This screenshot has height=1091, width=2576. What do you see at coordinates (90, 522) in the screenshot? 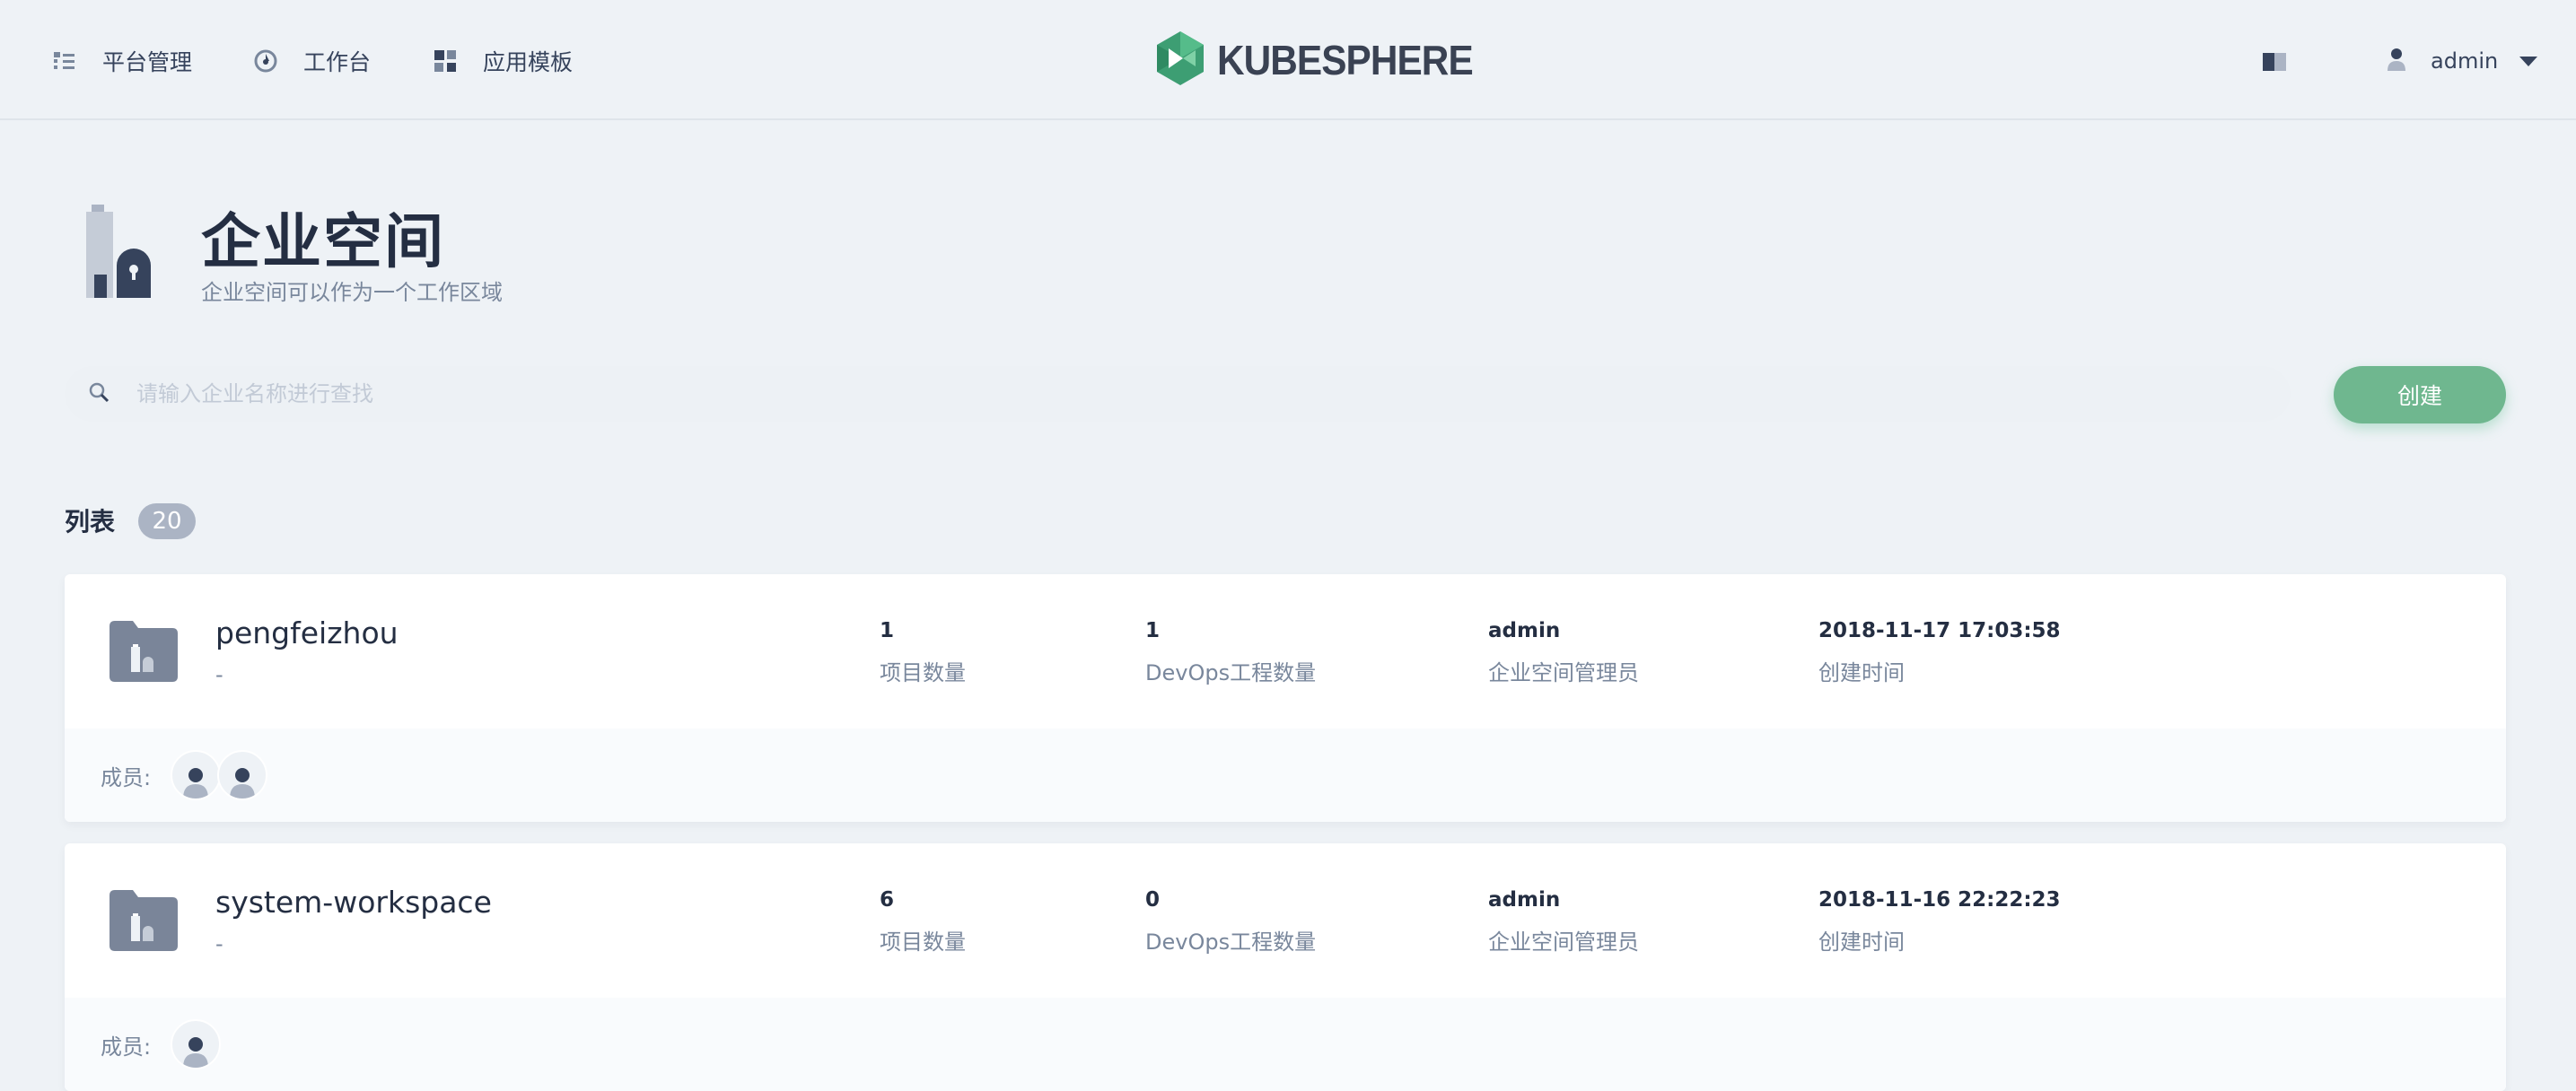
I see `list-title: 列表` at bounding box center [90, 522].